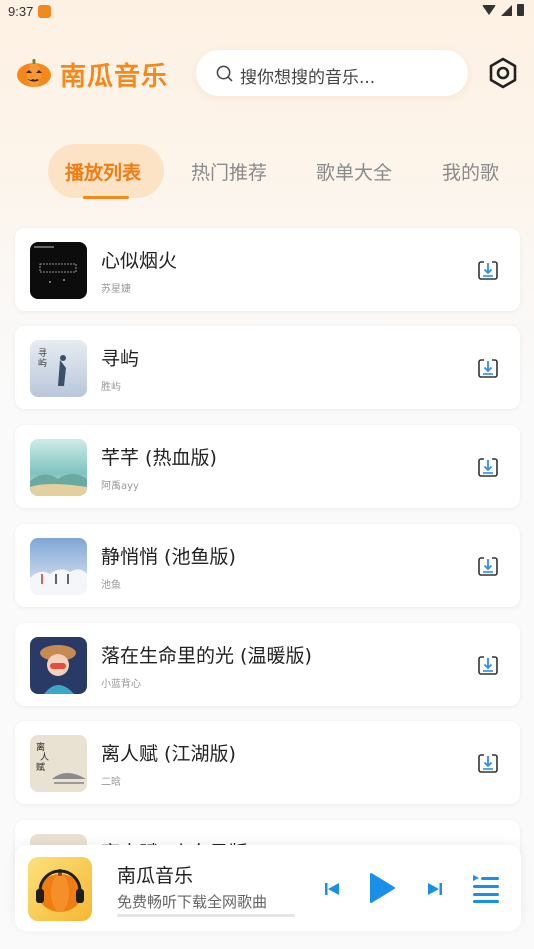 The image size is (534, 949). Describe the element at coordinates (206, 656) in the screenshot. I see `song-title: 落在生命里的光 (温暖版)` at that location.